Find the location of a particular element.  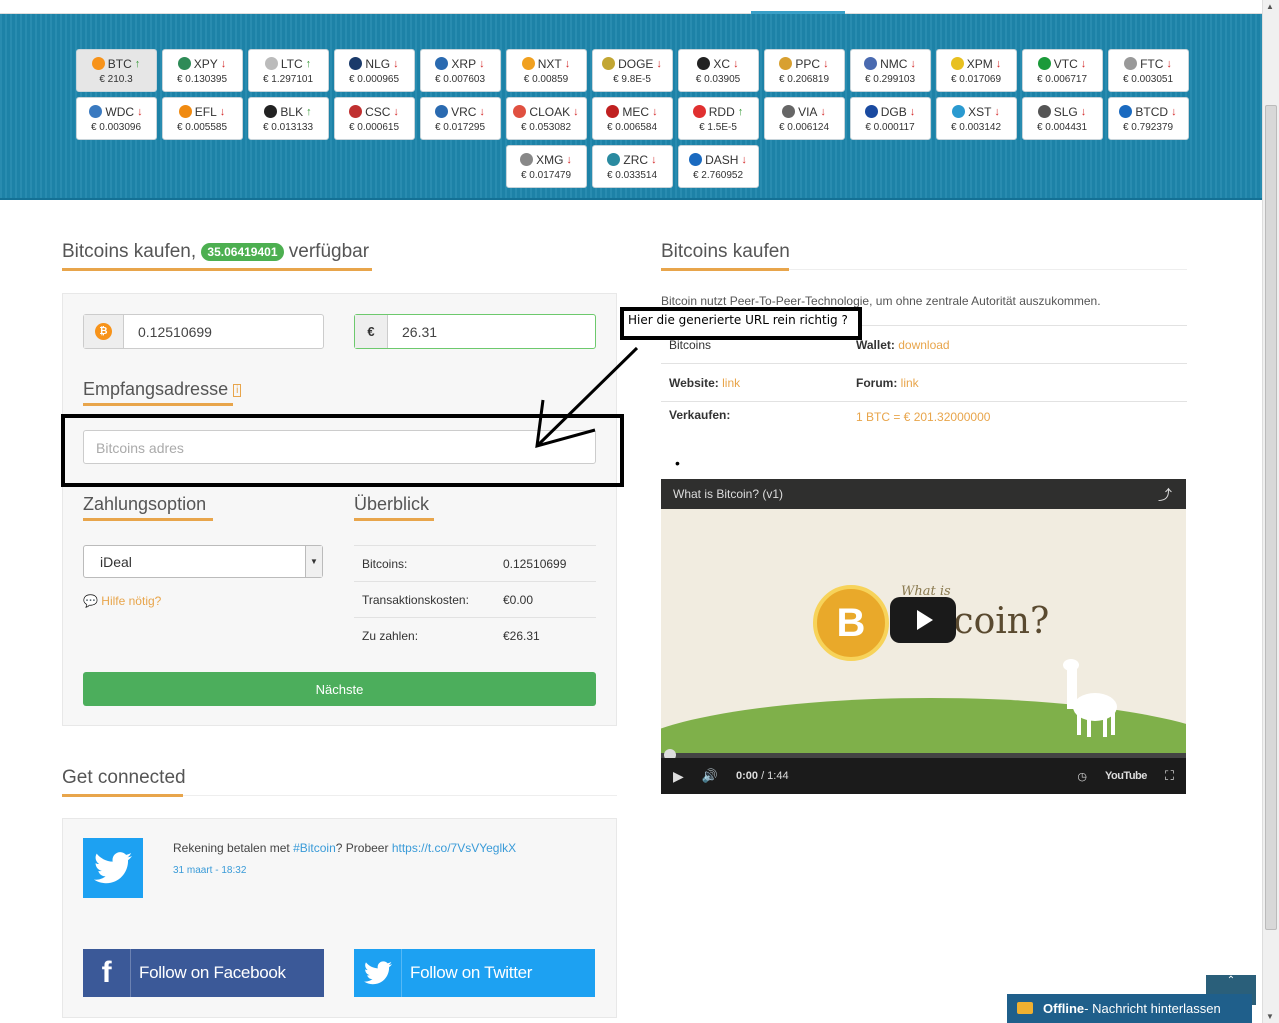

coin-symbol: EFL is located at coordinates (205, 111).